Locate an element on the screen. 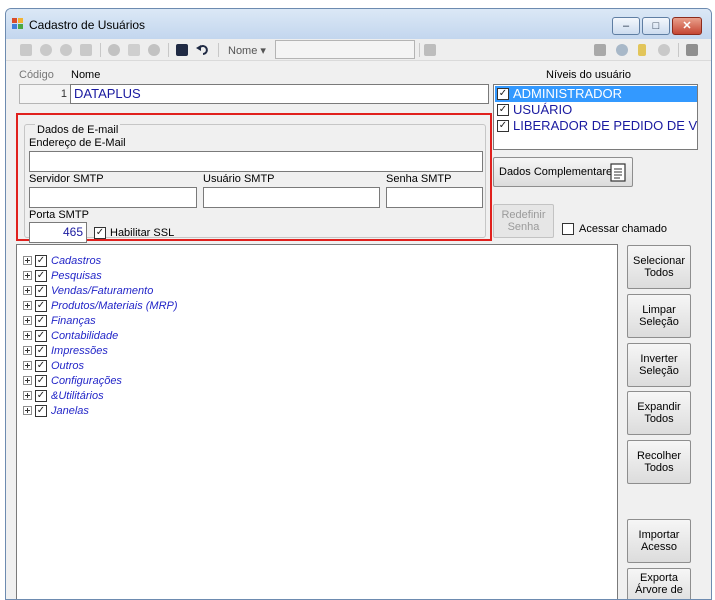 The height and width of the screenshot is (600, 715). first-record-icon is located at coordinates (26, 50).